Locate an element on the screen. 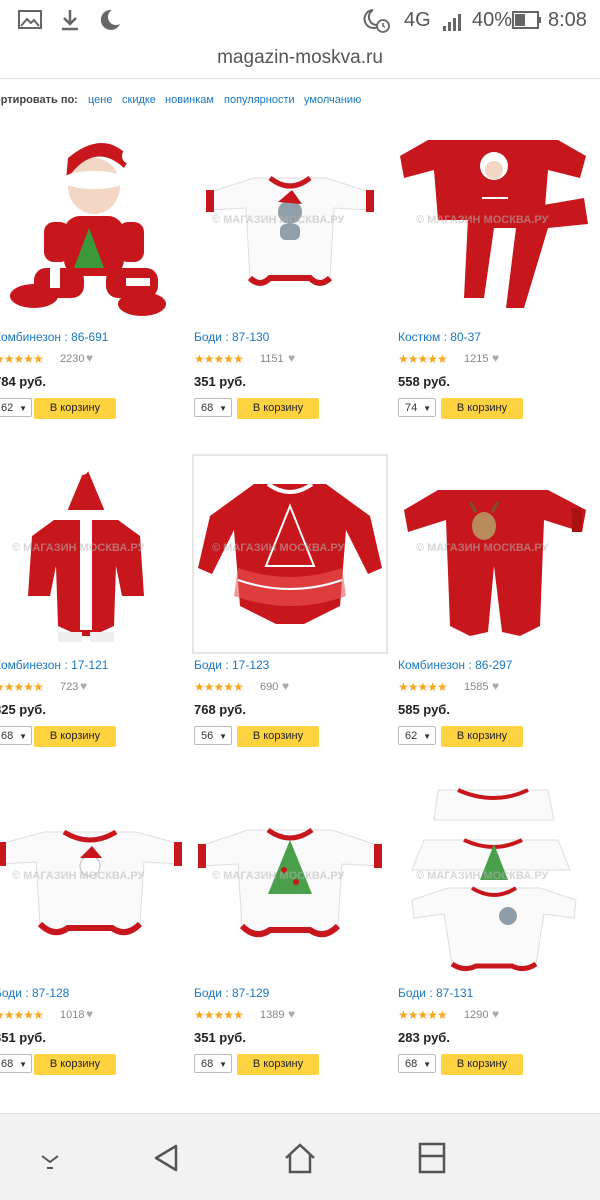 This screenshot has height=1200, width=600. size-select: 74 ▼ is located at coordinates (417, 407).